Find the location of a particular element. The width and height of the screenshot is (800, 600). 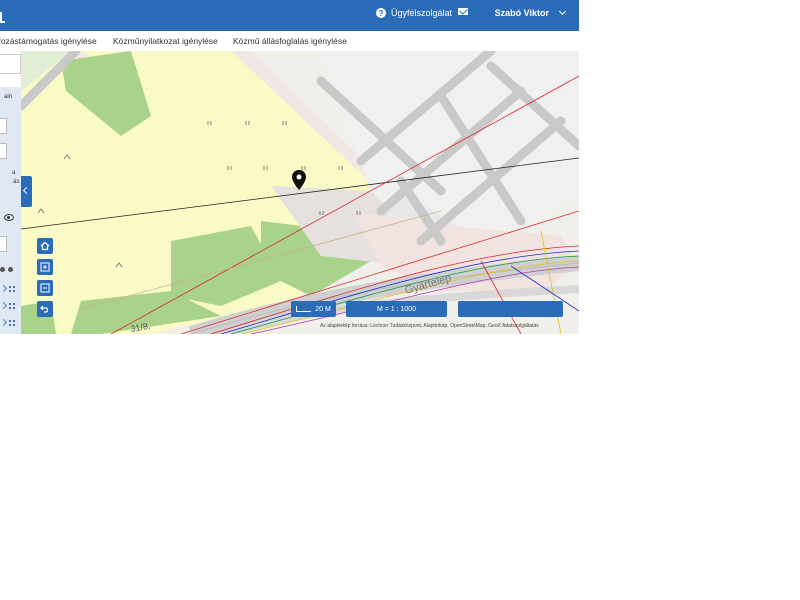

side-panel-text: a is located at coordinates (14, 173).